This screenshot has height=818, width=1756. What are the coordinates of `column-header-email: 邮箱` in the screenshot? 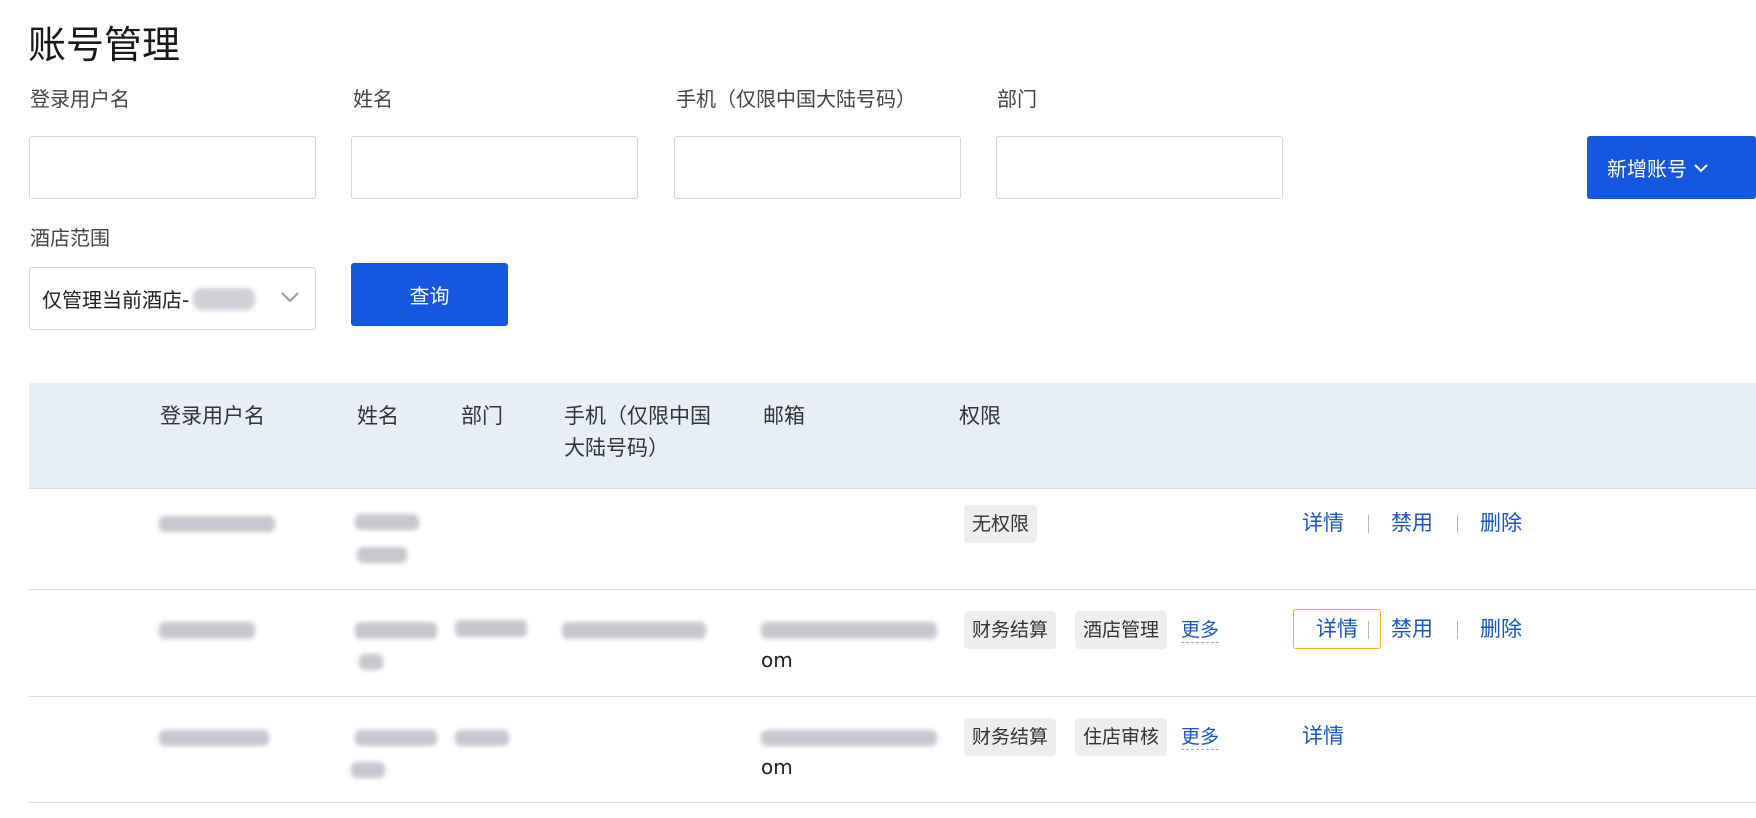 It's located at (784, 416).